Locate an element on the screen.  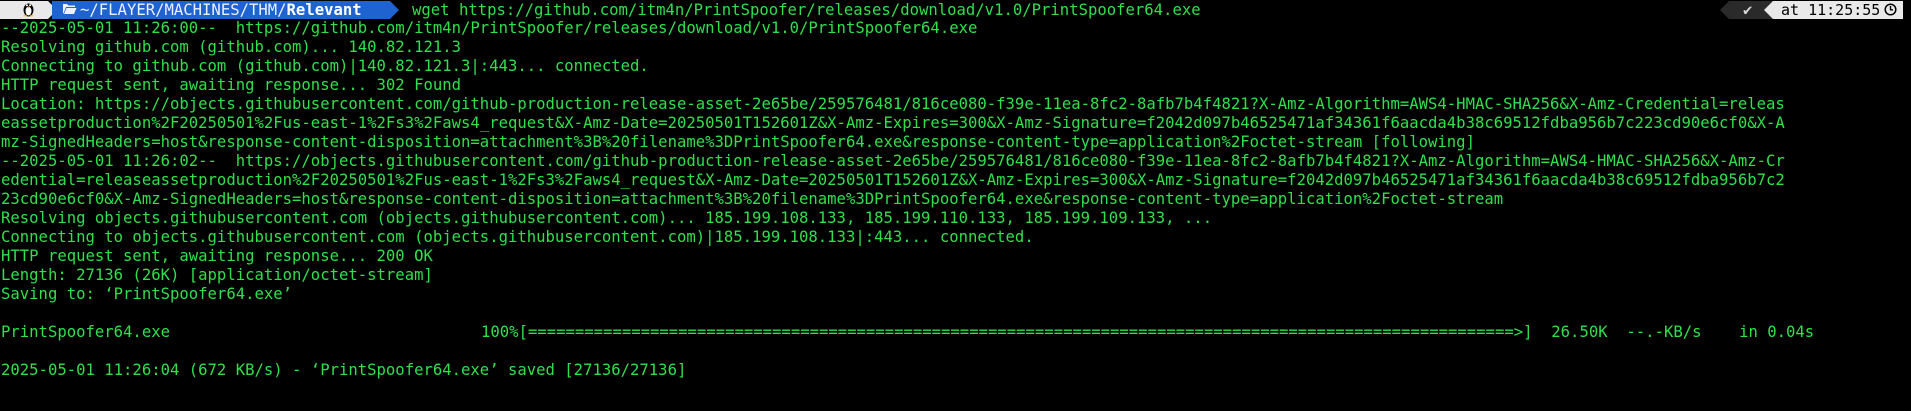
progress-size: 26.50K is located at coordinates (1579, 332).